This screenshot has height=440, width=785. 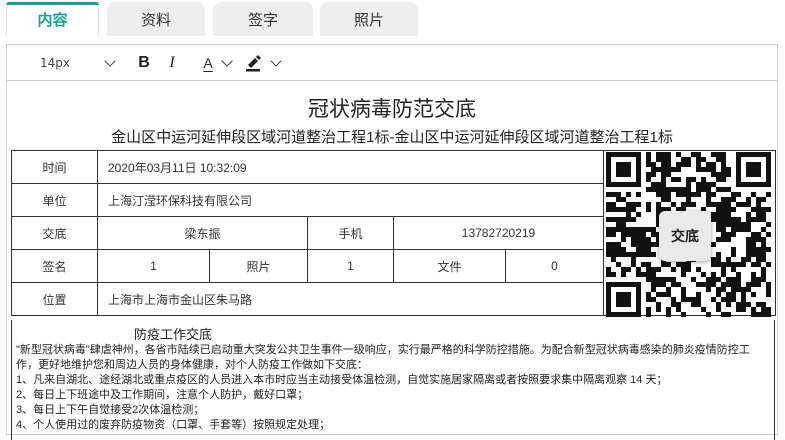 I want to click on font-color-icon: A, so click(x=208, y=62).